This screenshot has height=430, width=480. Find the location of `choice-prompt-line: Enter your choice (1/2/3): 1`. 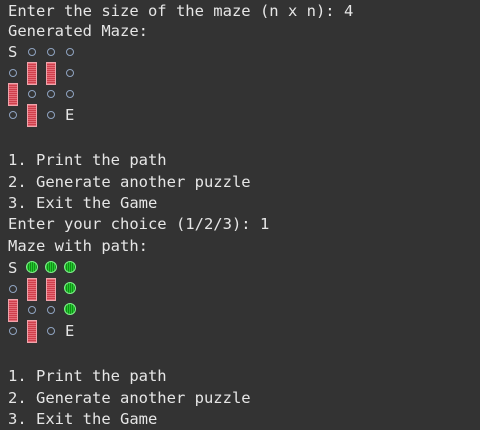

choice-prompt-line: Enter your choice (1/2/3): 1 is located at coordinates (139, 224).